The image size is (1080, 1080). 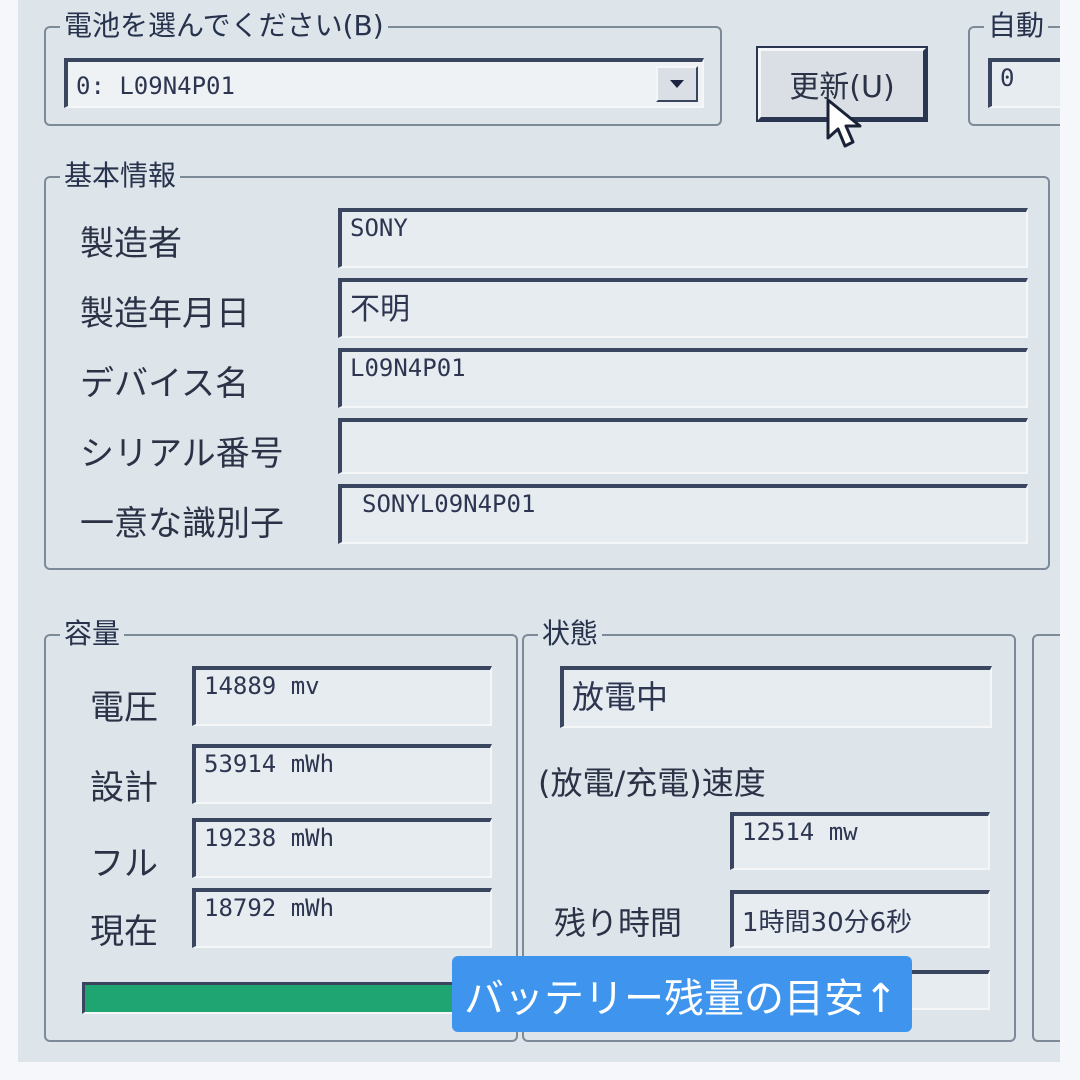 What do you see at coordinates (224, 26) in the screenshot?
I see `battery-select-legend: 電池を選んでください(B)` at bounding box center [224, 26].